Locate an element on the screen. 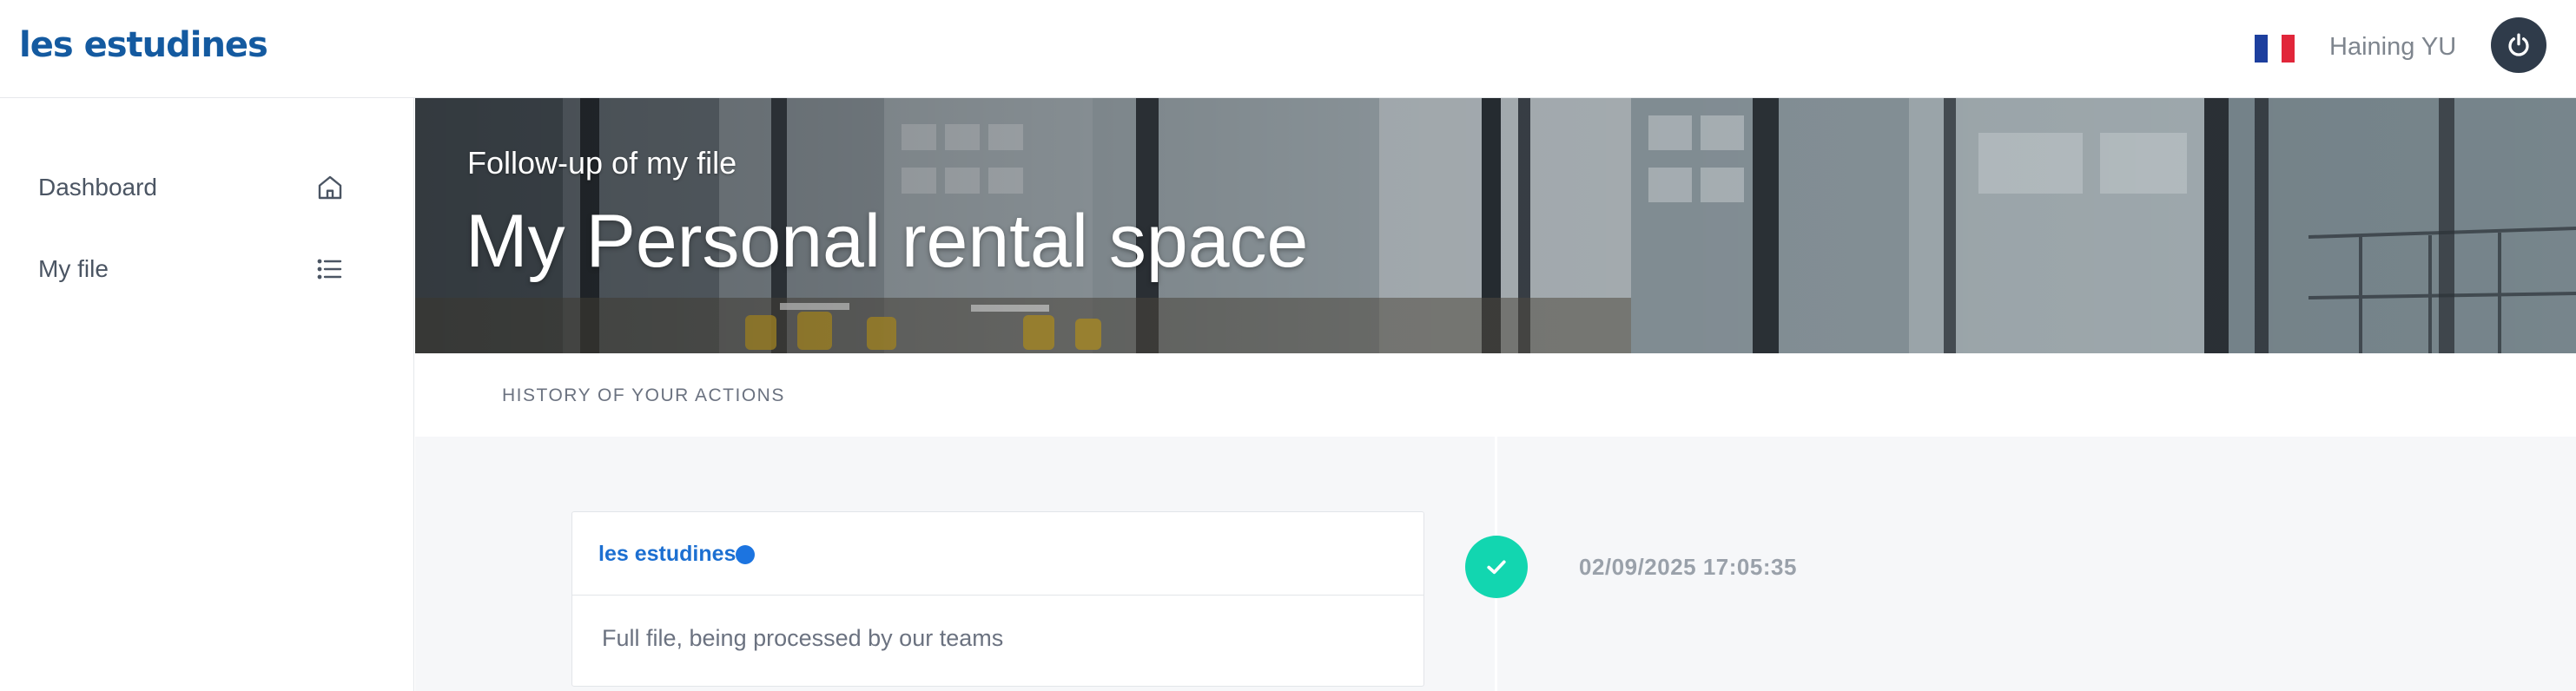 The width and height of the screenshot is (2576, 691). history-section-label: HISTORY OF YOUR ACTIONS is located at coordinates (644, 395).